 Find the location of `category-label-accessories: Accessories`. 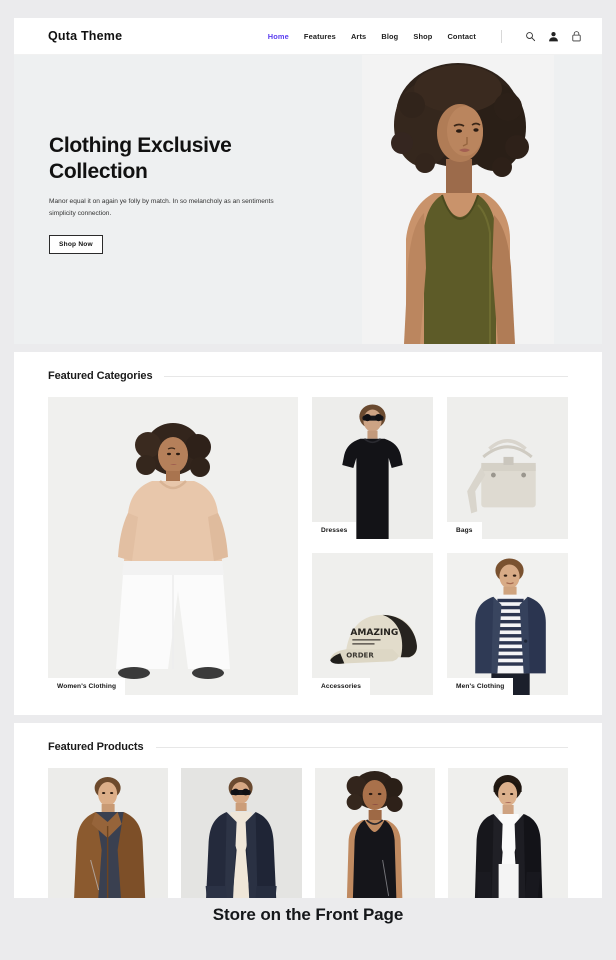

category-label-accessories: Accessories is located at coordinates (341, 686).